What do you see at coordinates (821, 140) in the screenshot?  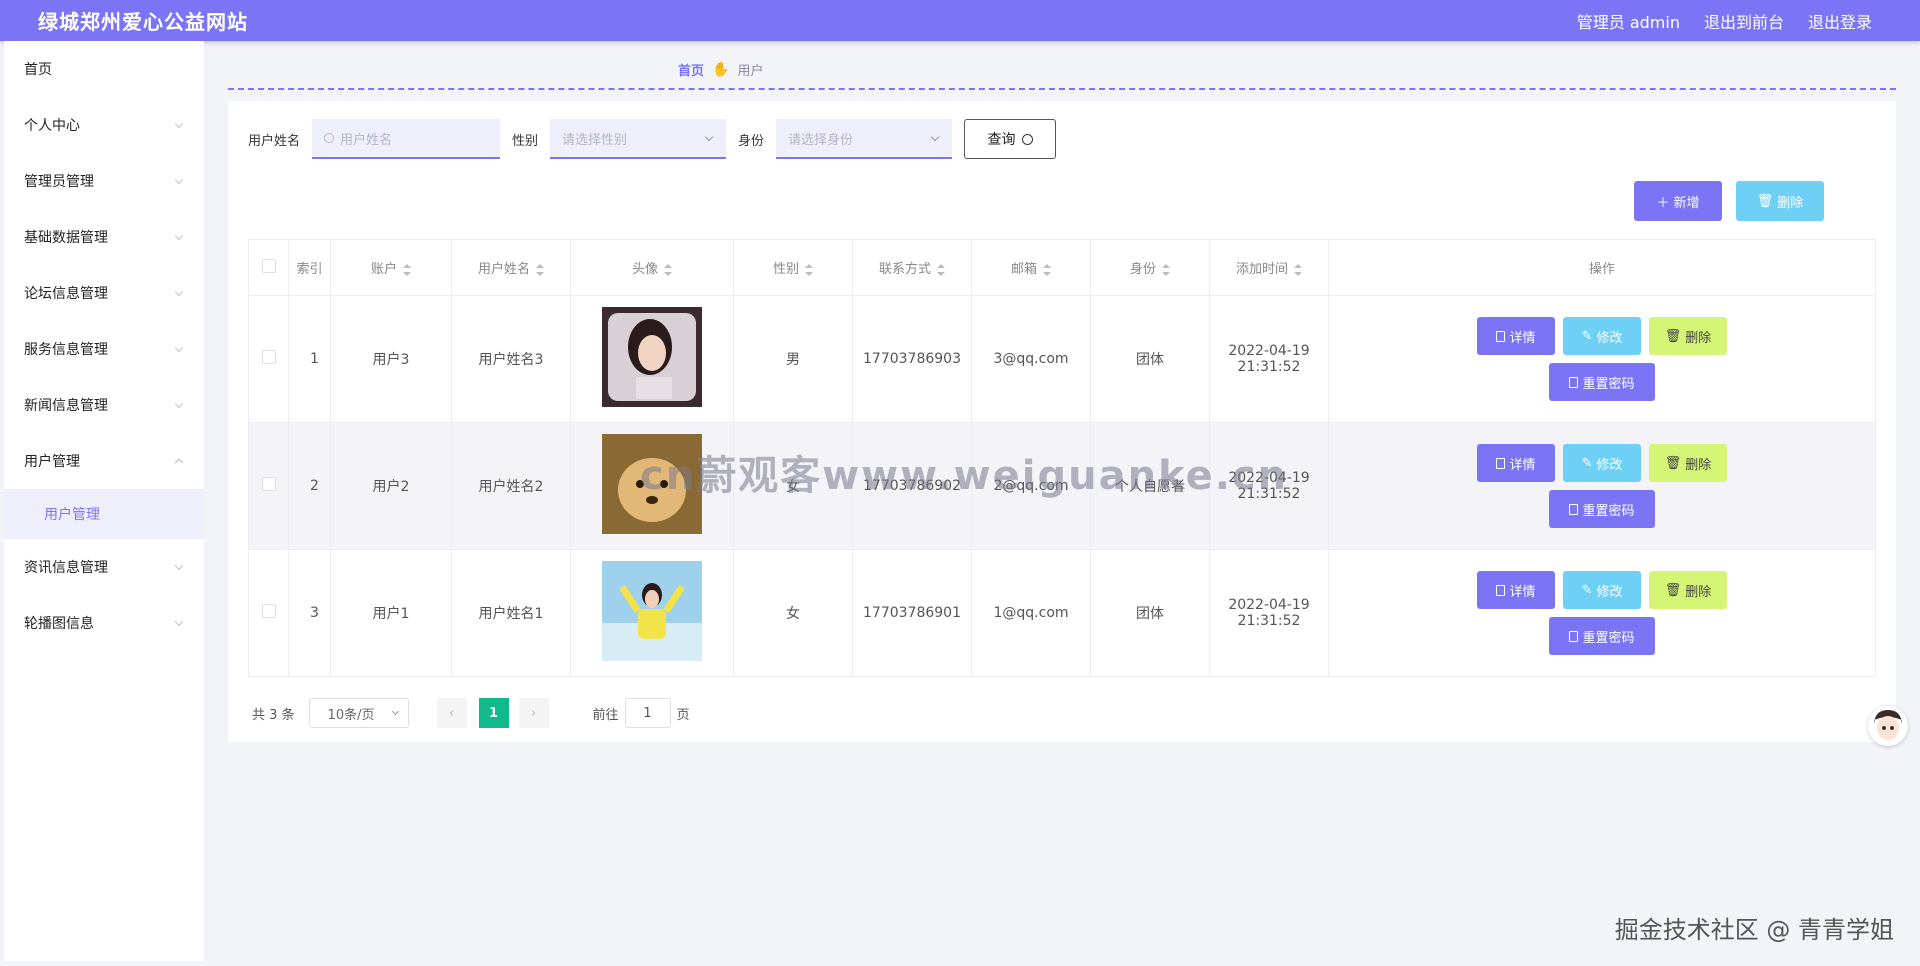 I see `identity-select-placeholder: 请选择身份` at bounding box center [821, 140].